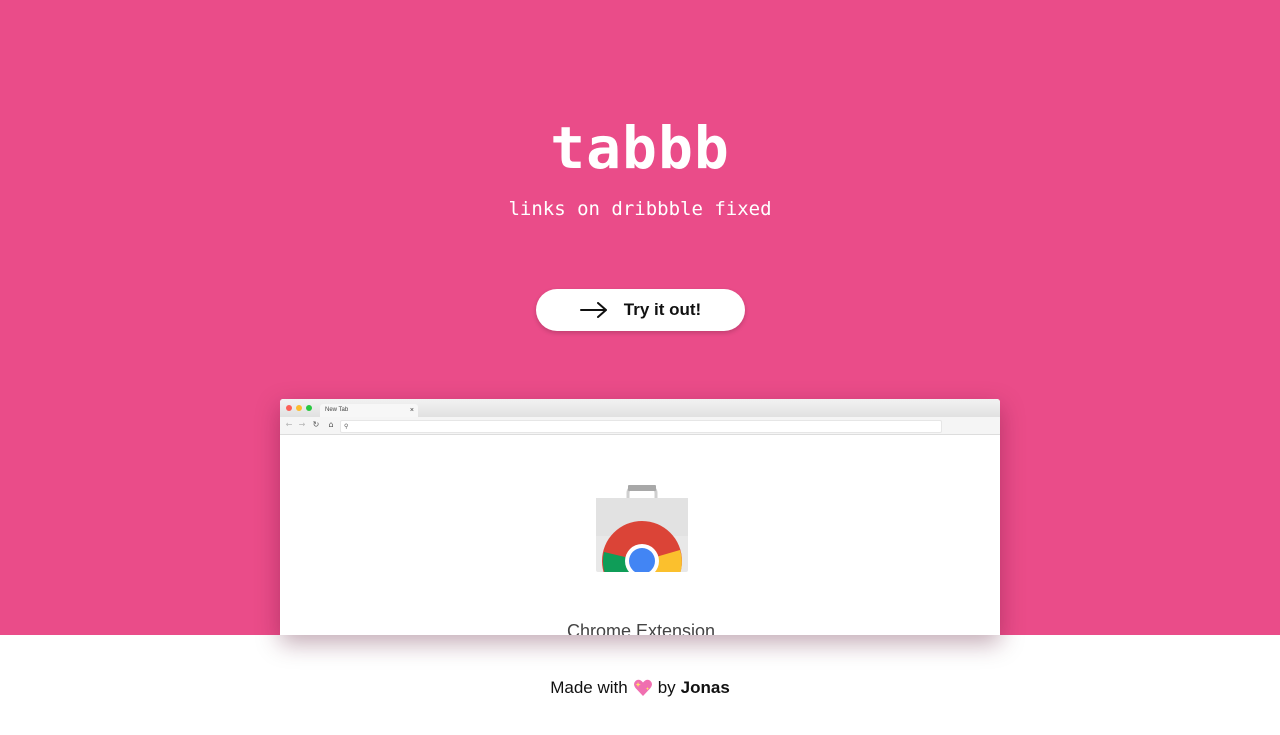 This screenshot has width=1280, height=735. I want to click on tab-close-icon: ×, so click(411, 410).